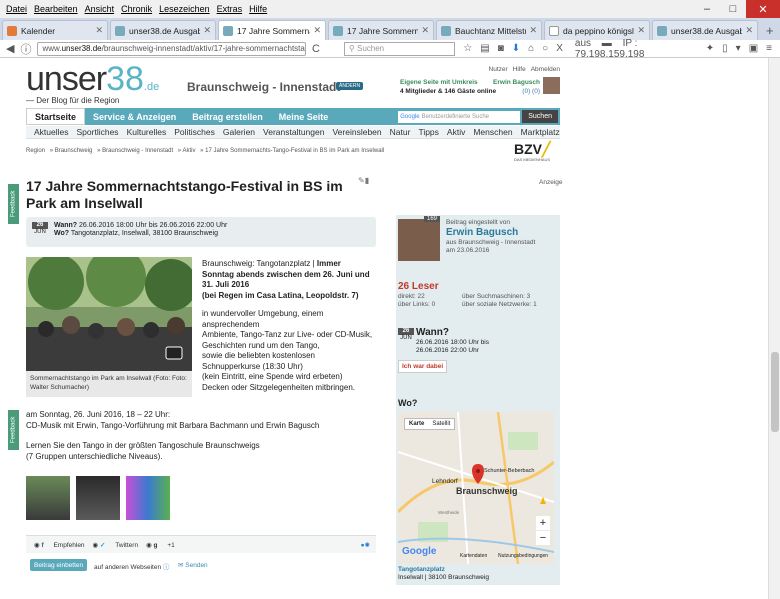 The image size is (780, 599). Describe the element at coordinates (753, 48) in the screenshot. I see `sidebar-toggle-icon: ▣` at that location.